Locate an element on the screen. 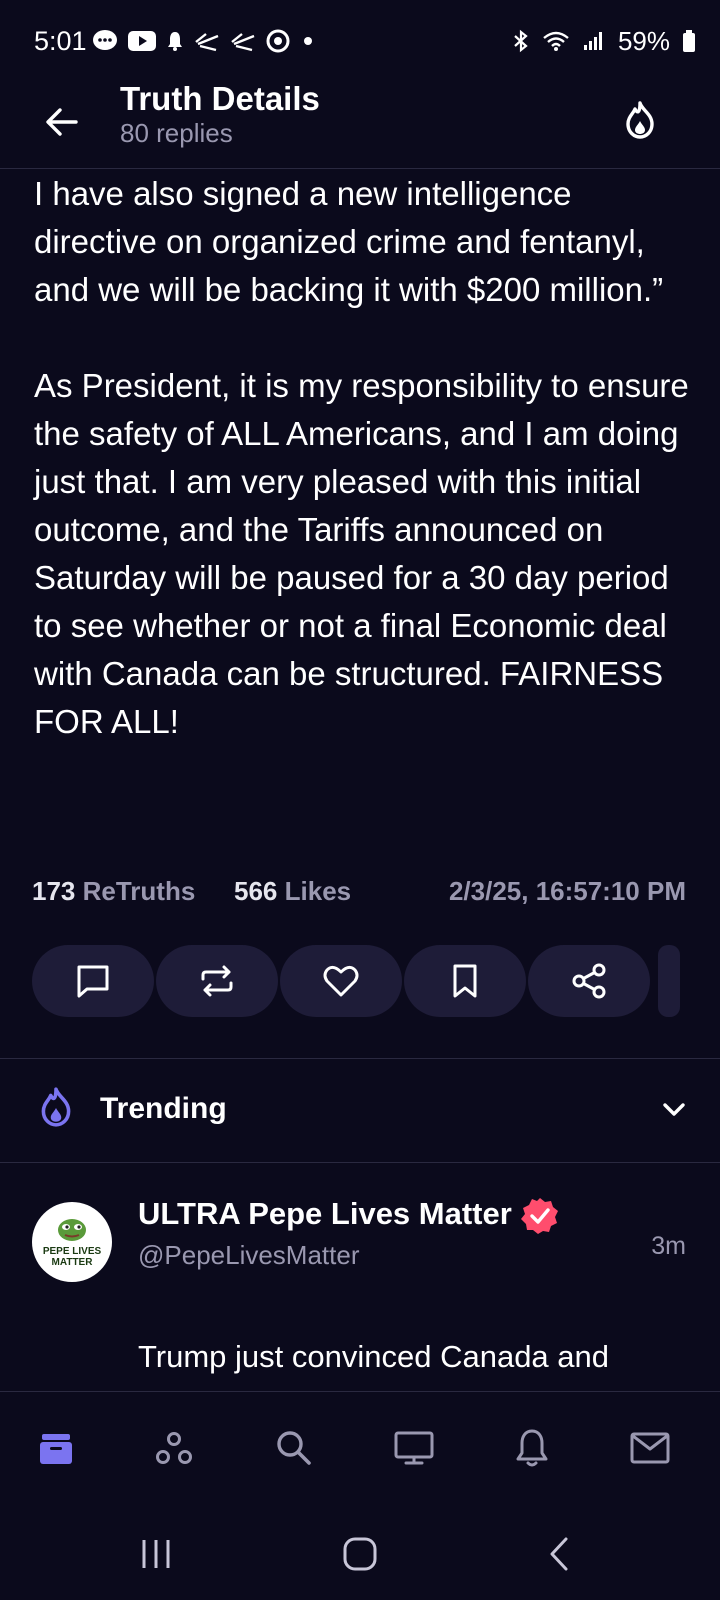  wifi-icon is located at coordinates (556, 41).